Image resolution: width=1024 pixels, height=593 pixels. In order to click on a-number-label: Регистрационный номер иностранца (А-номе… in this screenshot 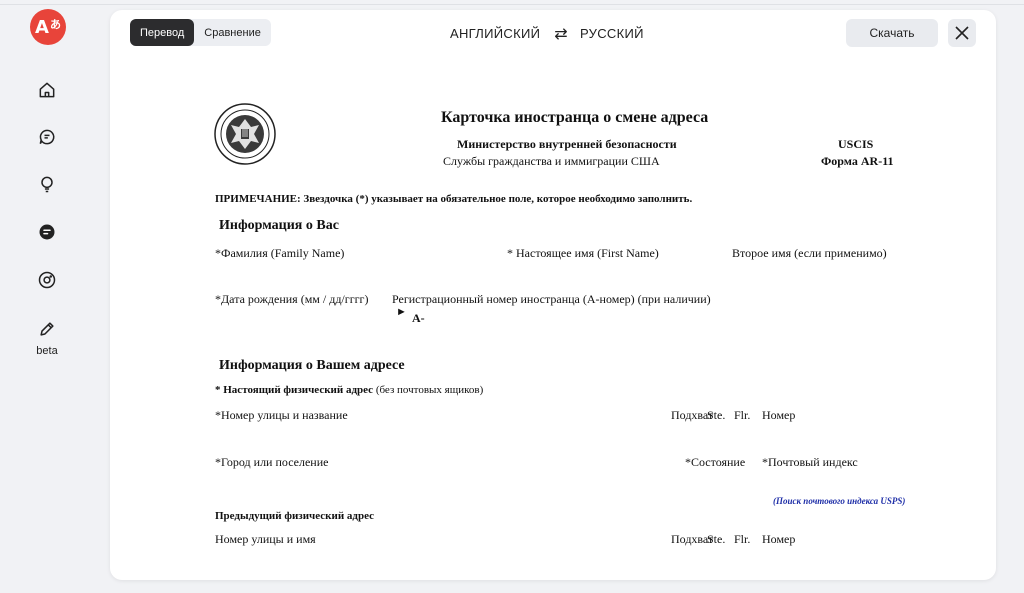, I will do `click(551, 299)`.